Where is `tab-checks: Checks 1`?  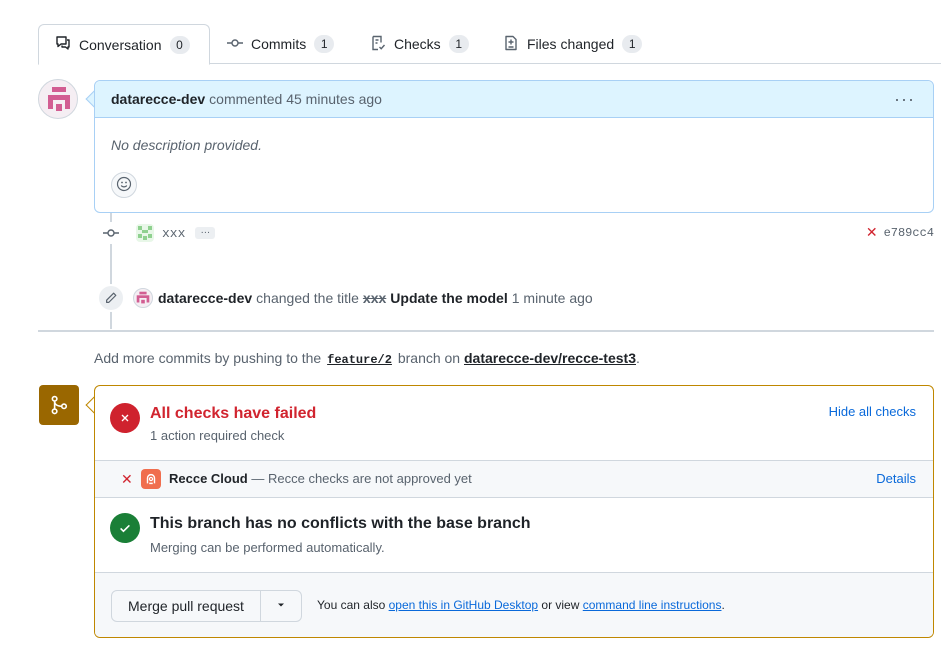
tab-checks: Checks 1 is located at coordinates (419, 44).